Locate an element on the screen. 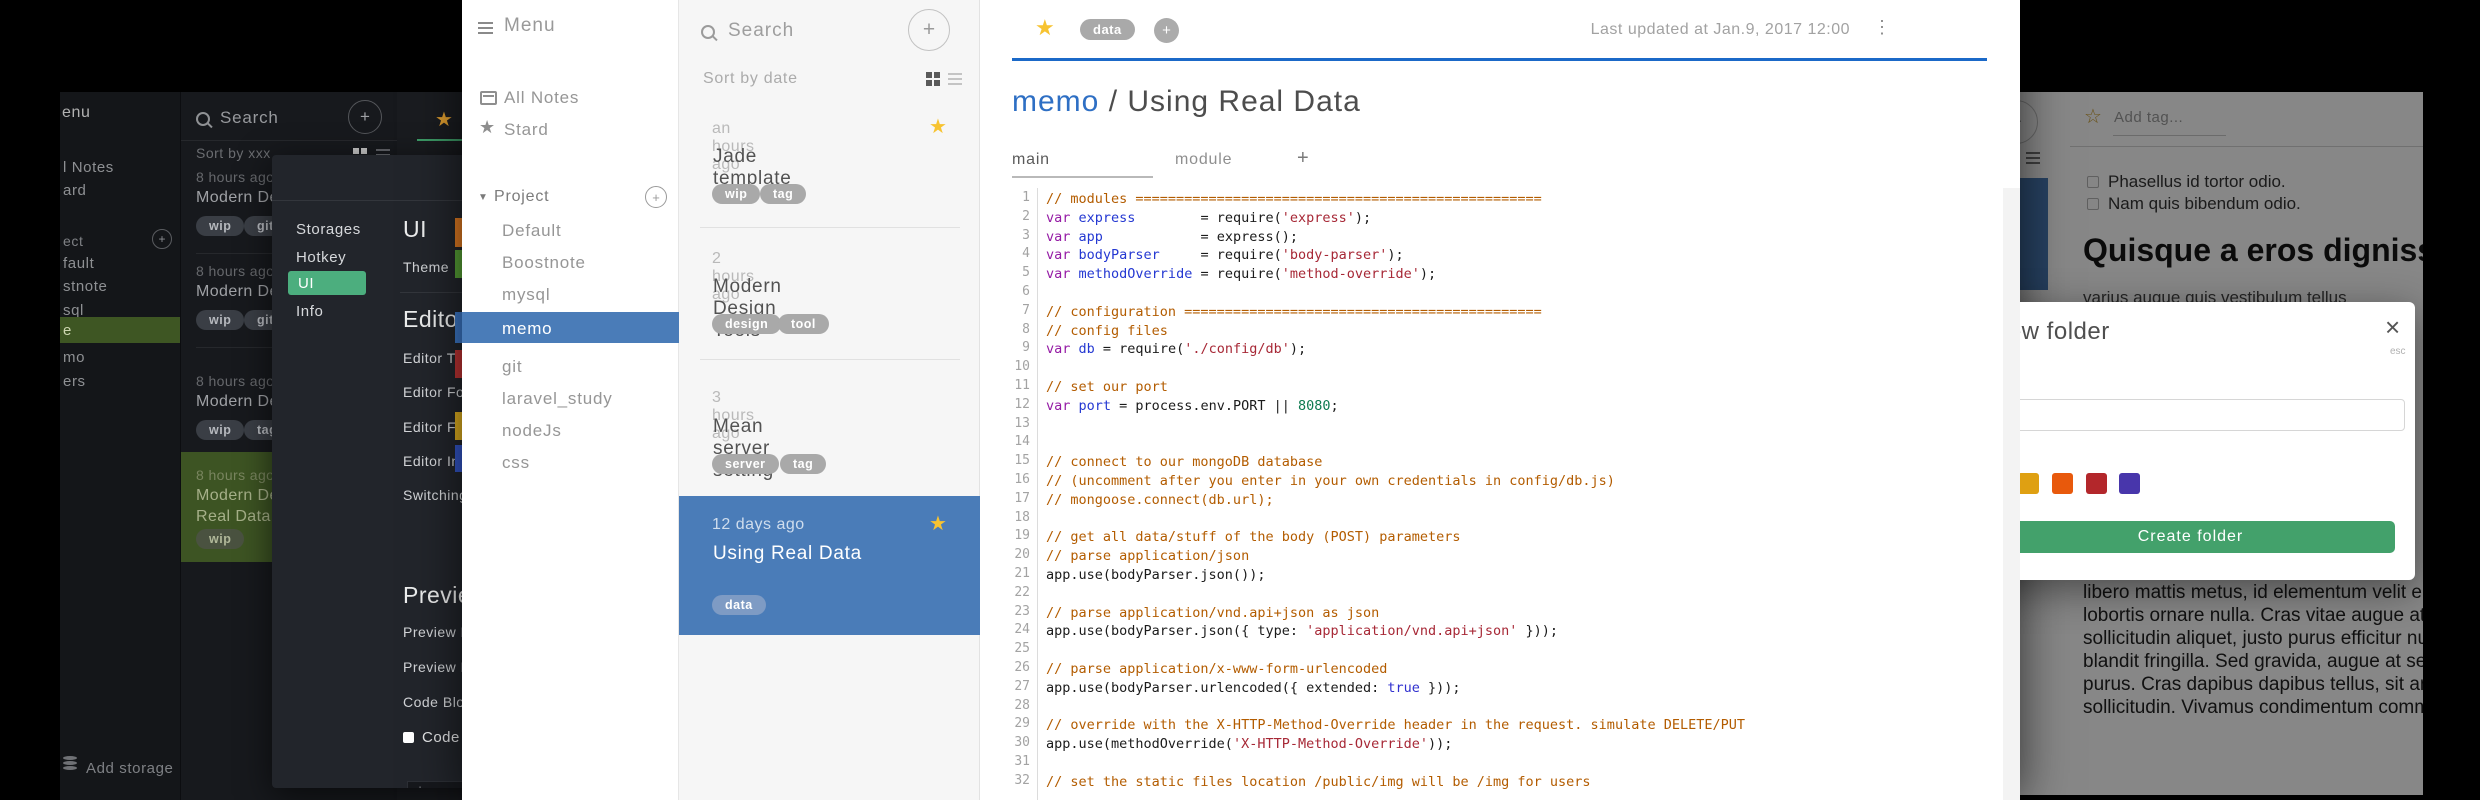 This screenshot has width=2480, height=800. settings-tab-ui-selected: UI is located at coordinates (327, 283).